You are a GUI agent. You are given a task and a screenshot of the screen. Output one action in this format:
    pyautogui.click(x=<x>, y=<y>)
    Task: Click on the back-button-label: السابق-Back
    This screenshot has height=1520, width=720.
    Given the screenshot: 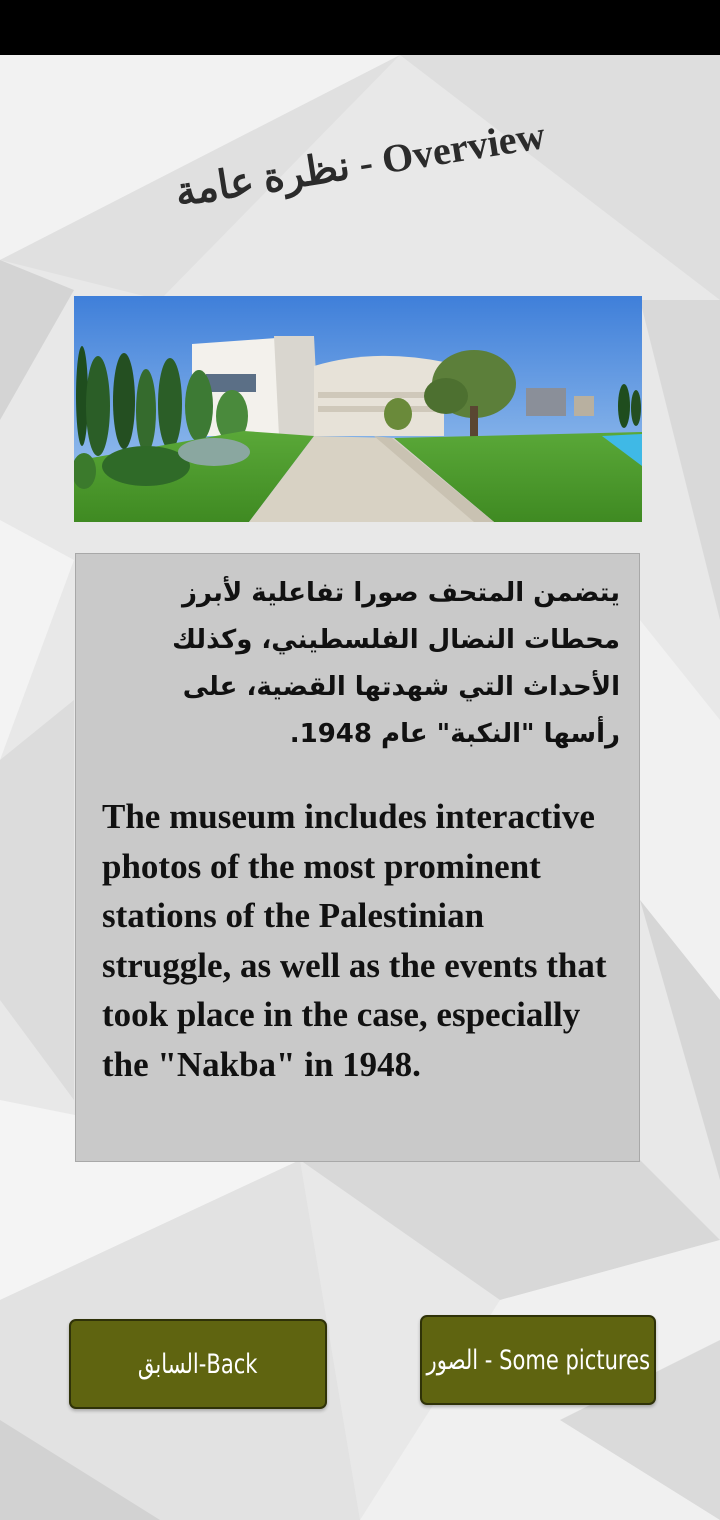 What is the action you would take?
    pyautogui.click(x=198, y=1364)
    